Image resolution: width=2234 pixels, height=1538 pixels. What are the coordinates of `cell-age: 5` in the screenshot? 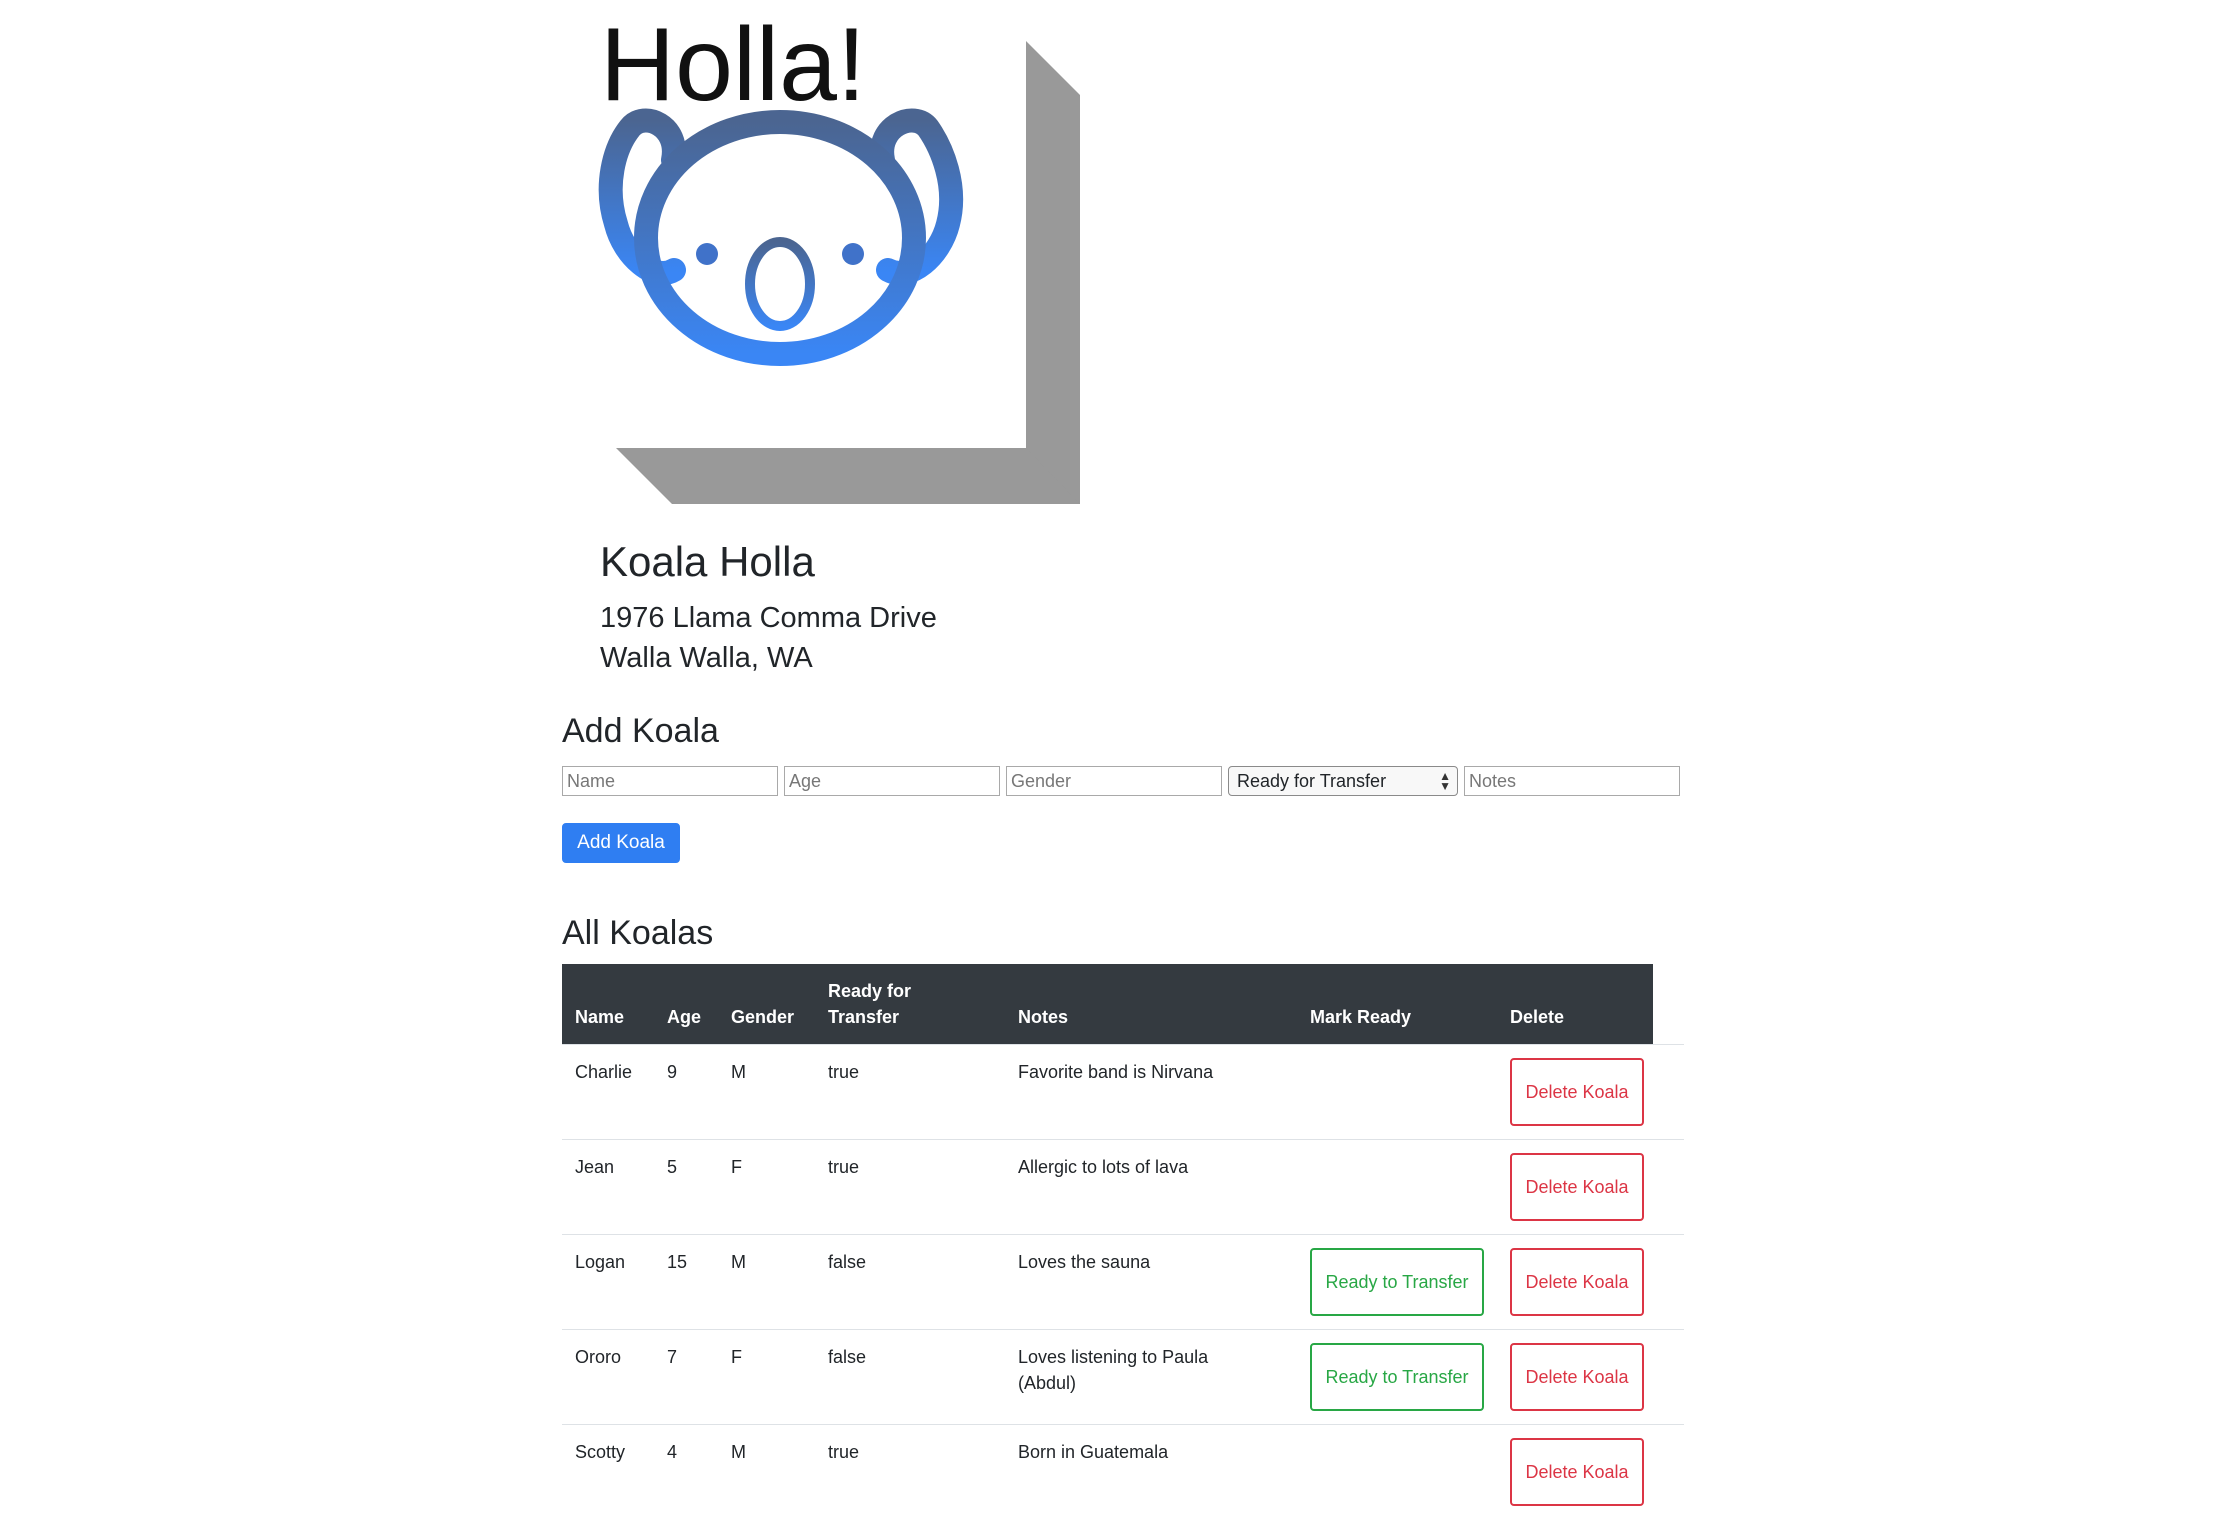 It's located at (686, 1186).